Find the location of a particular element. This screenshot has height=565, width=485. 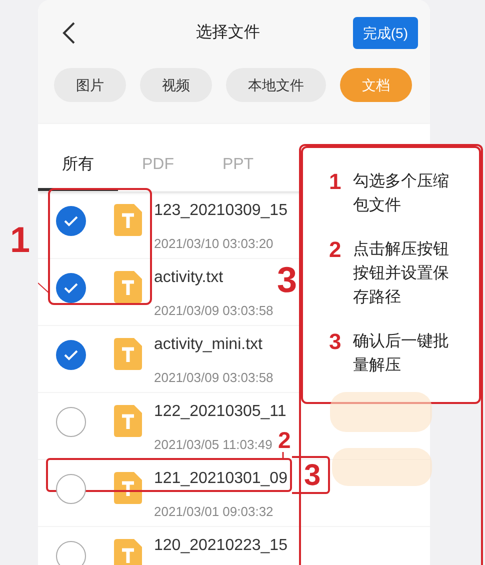

page-title: 选择文件 is located at coordinates (228, 32).